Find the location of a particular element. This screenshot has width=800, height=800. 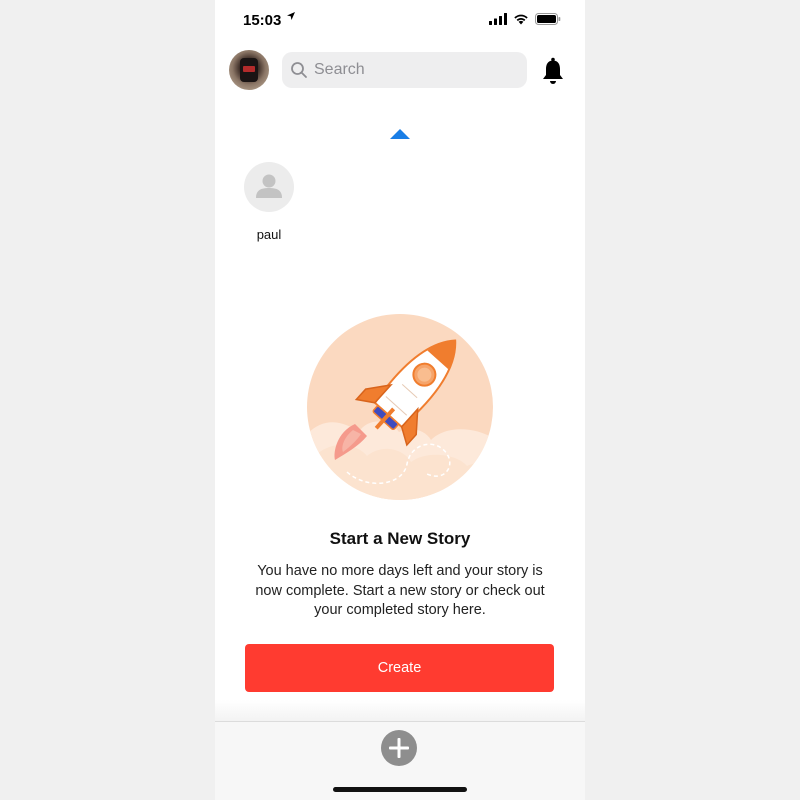

bell-icon is located at coordinates (553, 71).